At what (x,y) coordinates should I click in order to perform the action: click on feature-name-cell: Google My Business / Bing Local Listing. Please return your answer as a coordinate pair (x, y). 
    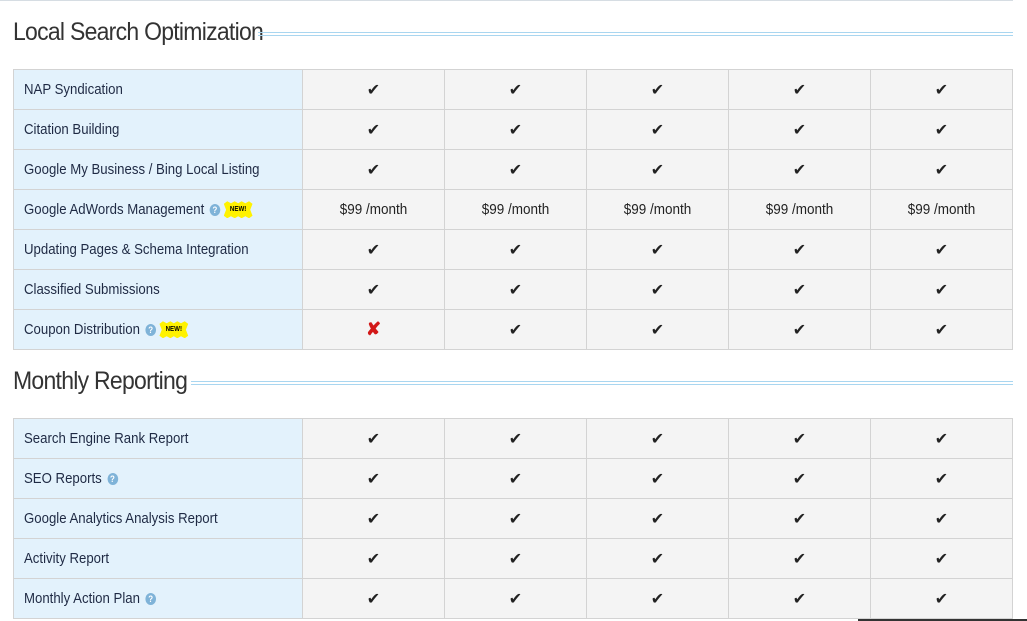
    Looking at the image, I should click on (158, 169).